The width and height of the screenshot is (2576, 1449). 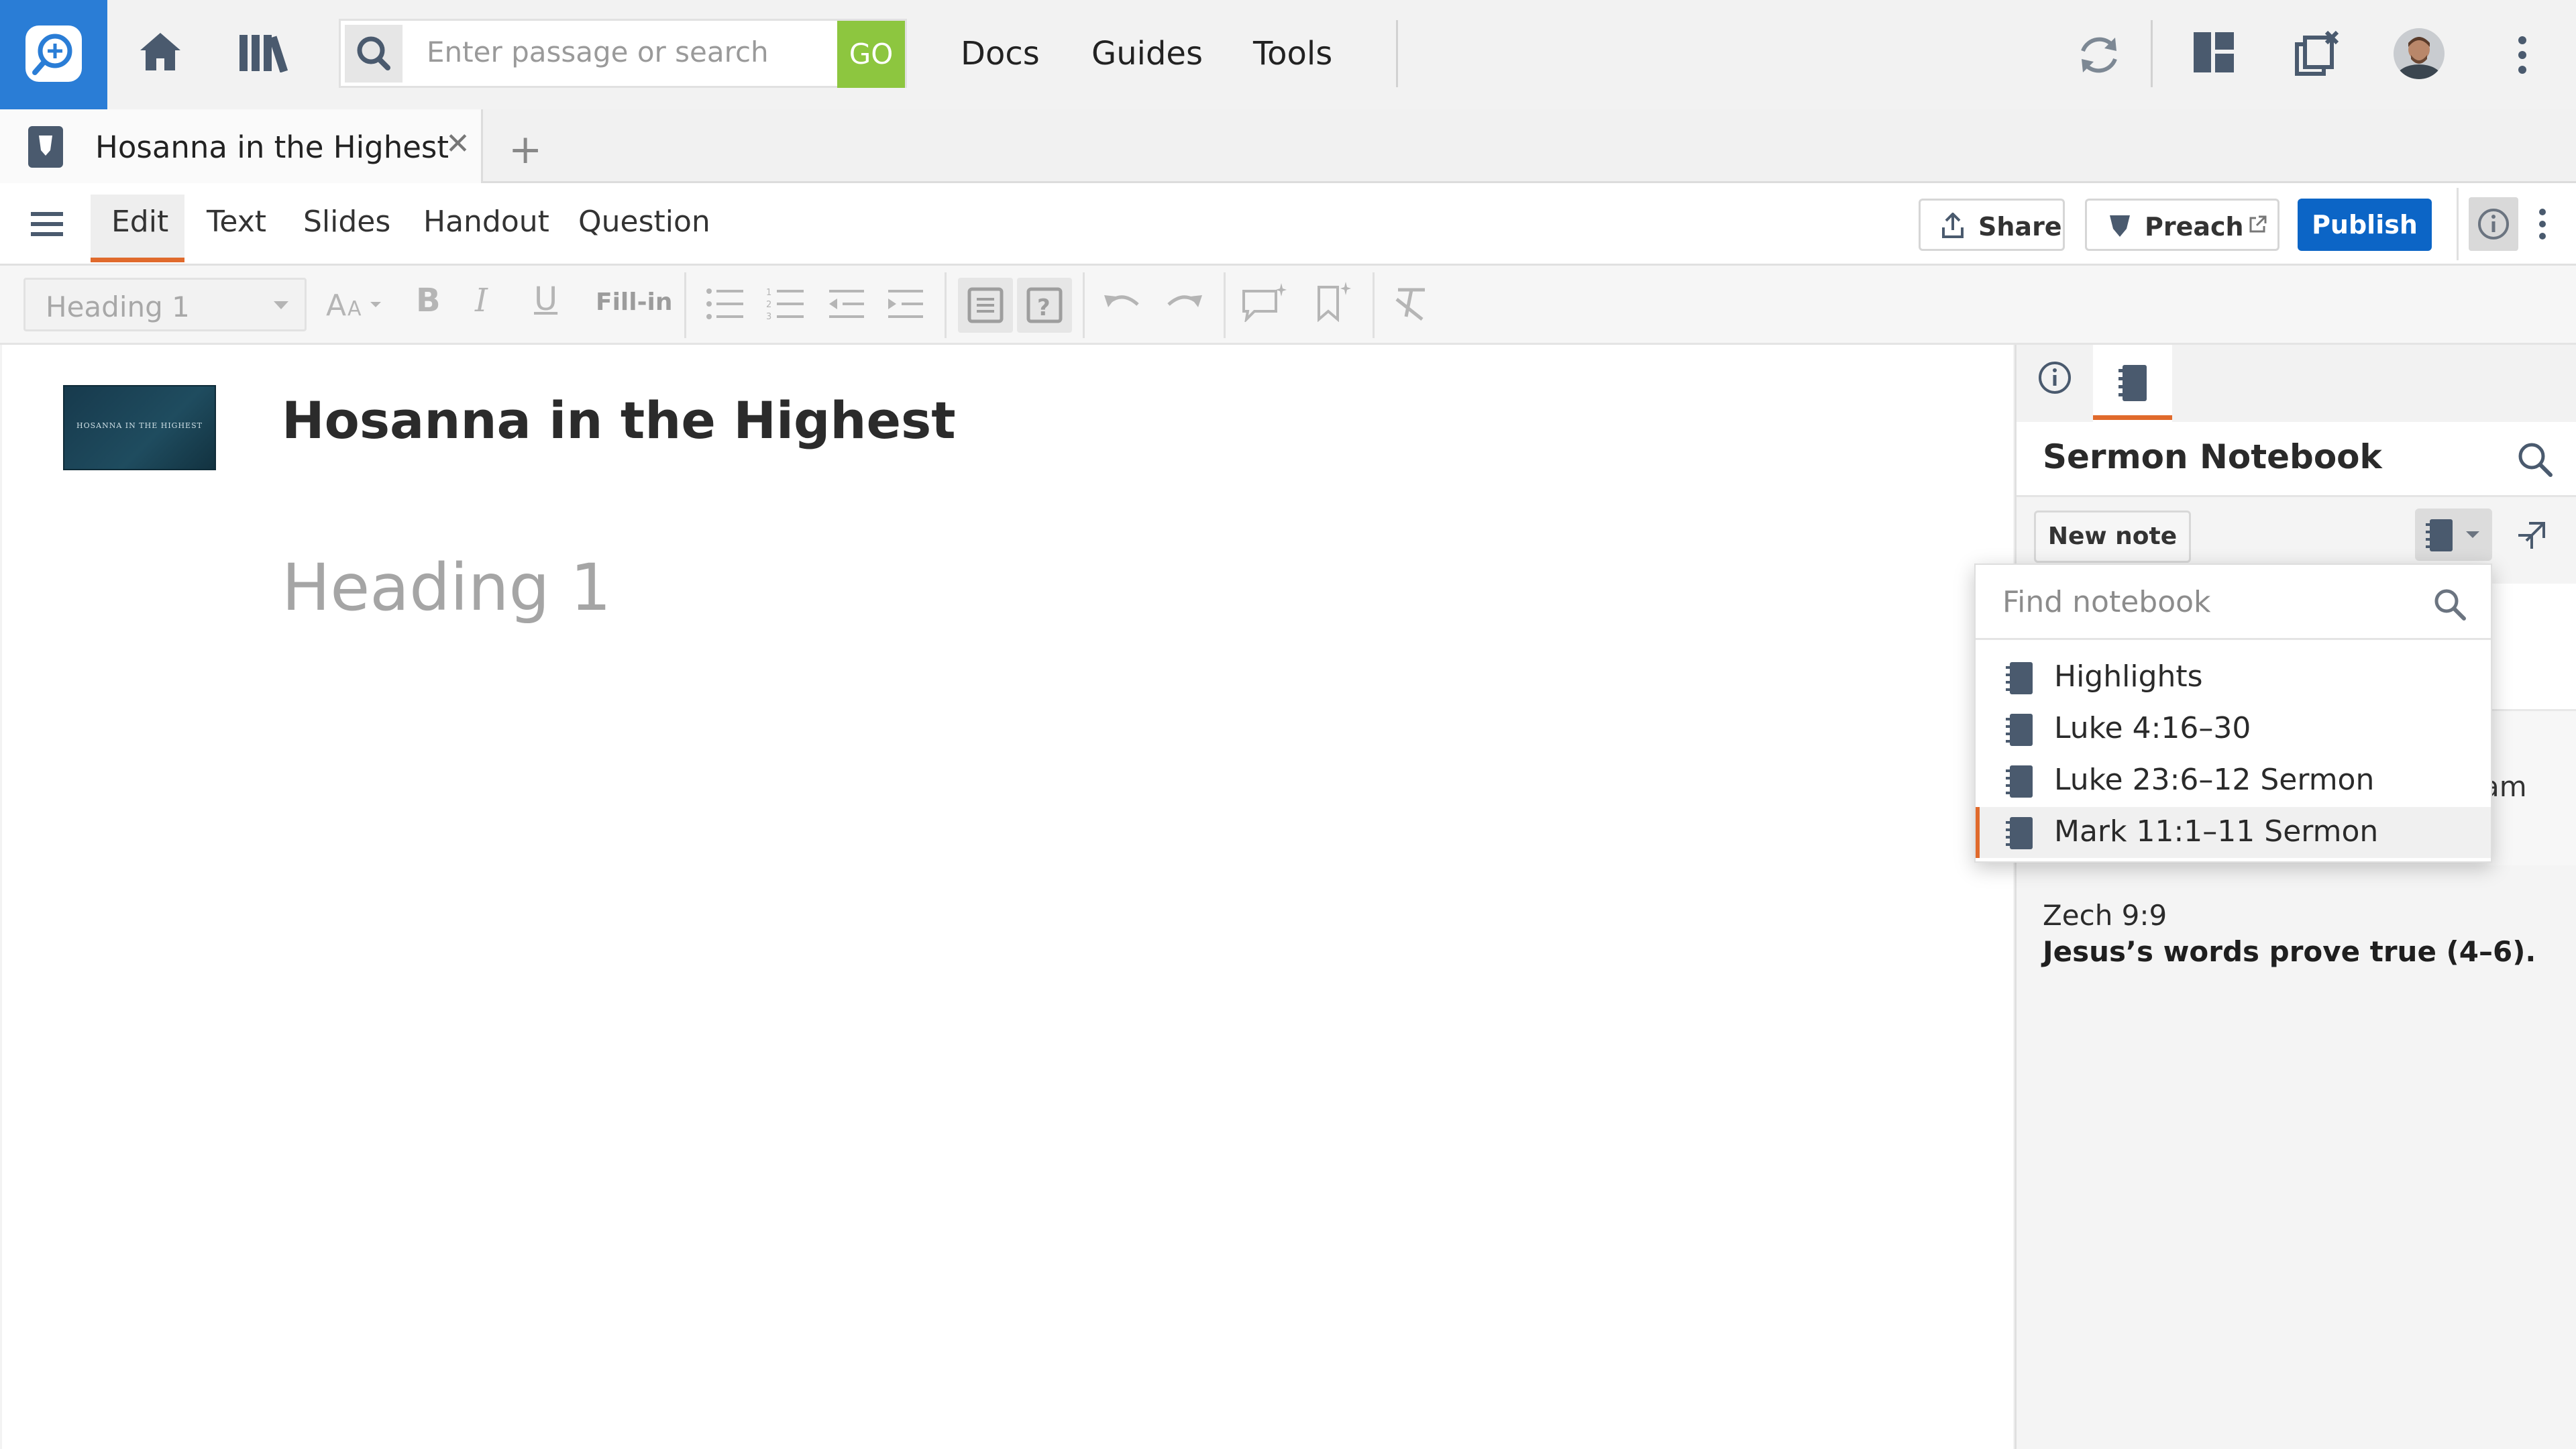 What do you see at coordinates (619, 420) in the screenshot?
I see `document-title: Hosanna in the Highest` at bounding box center [619, 420].